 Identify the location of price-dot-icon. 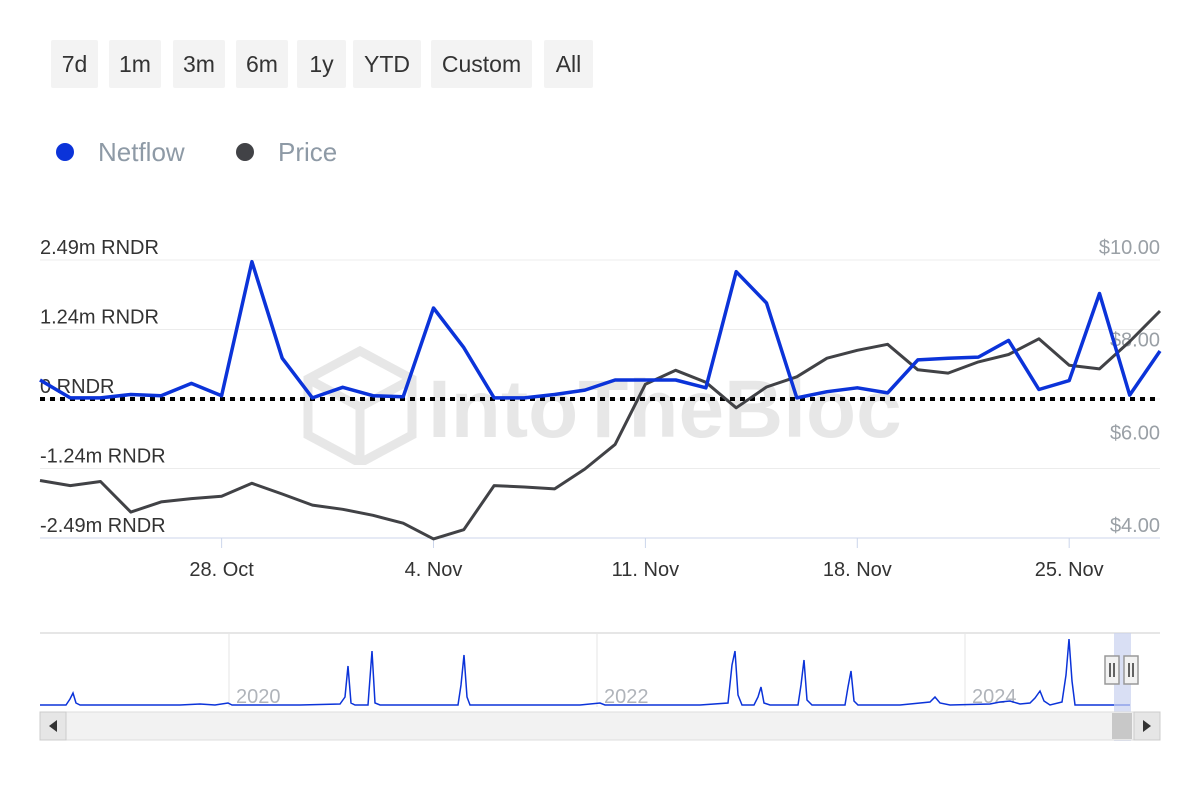
(245, 152).